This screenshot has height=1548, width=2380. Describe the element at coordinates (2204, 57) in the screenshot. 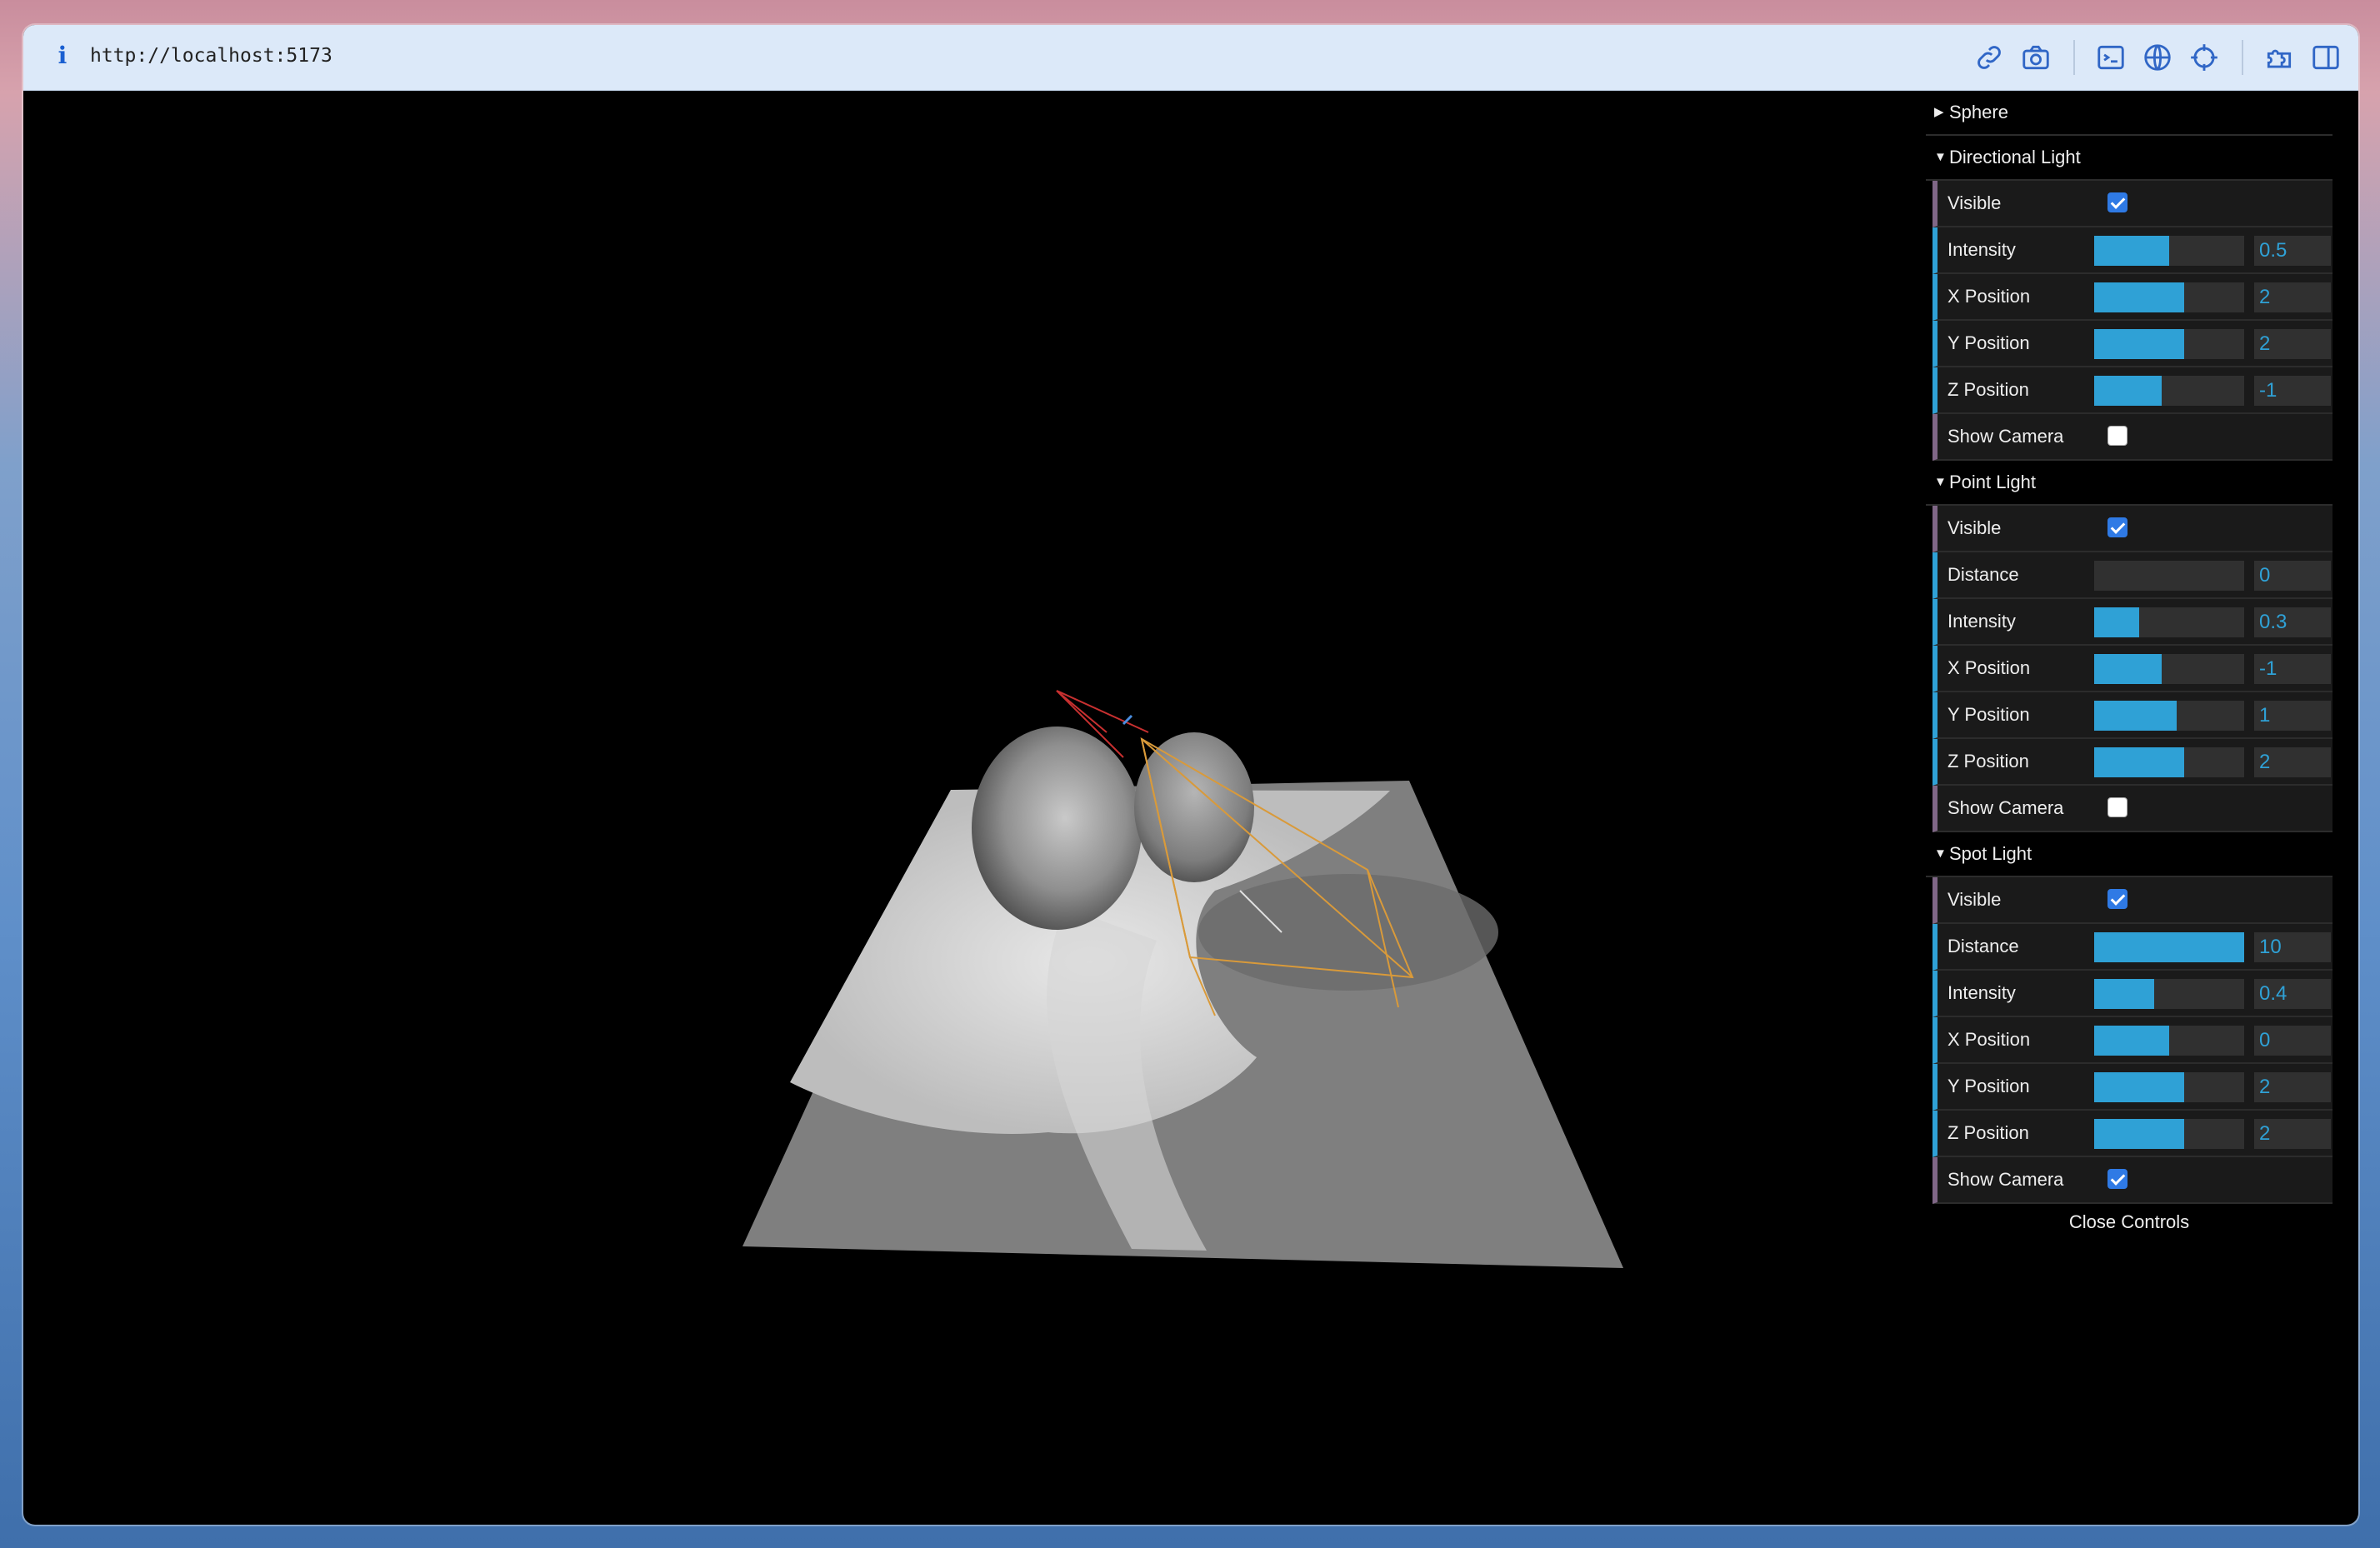

I see `crosshair-icon` at that location.